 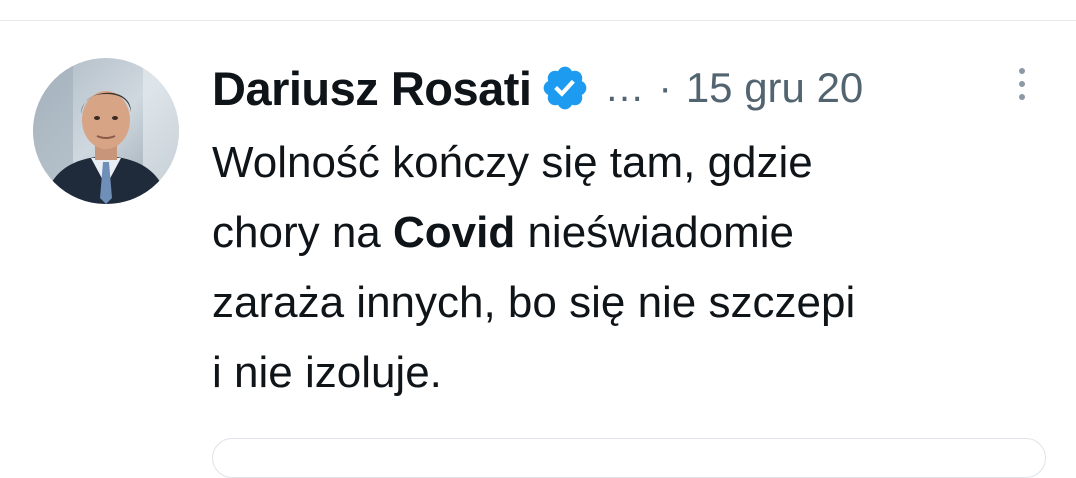 What do you see at coordinates (372, 88) in the screenshot?
I see `author-display-name: Dariusz Rosati` at bounding box center [372, 88].